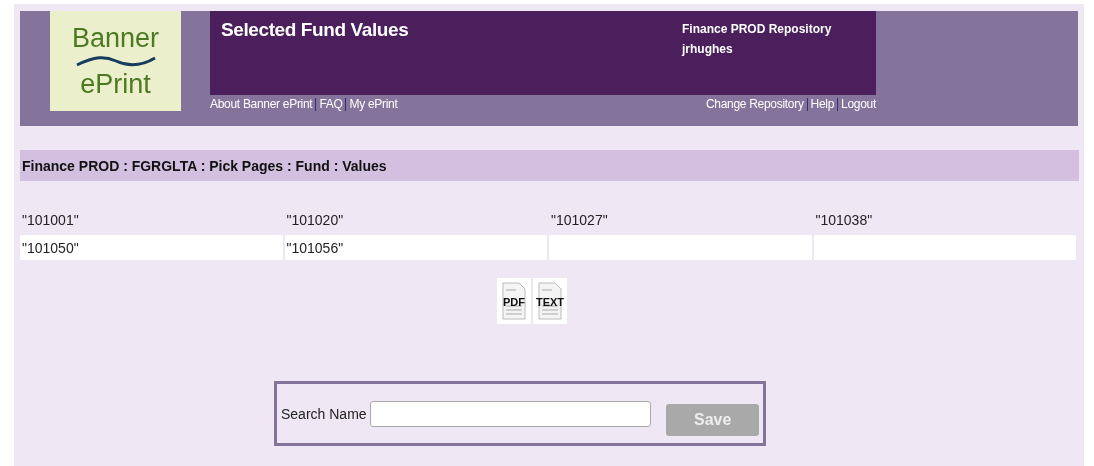 The height and width of the screenshot is (466, 1094). I want to click on nav-link: Logout, so click(858, 104).